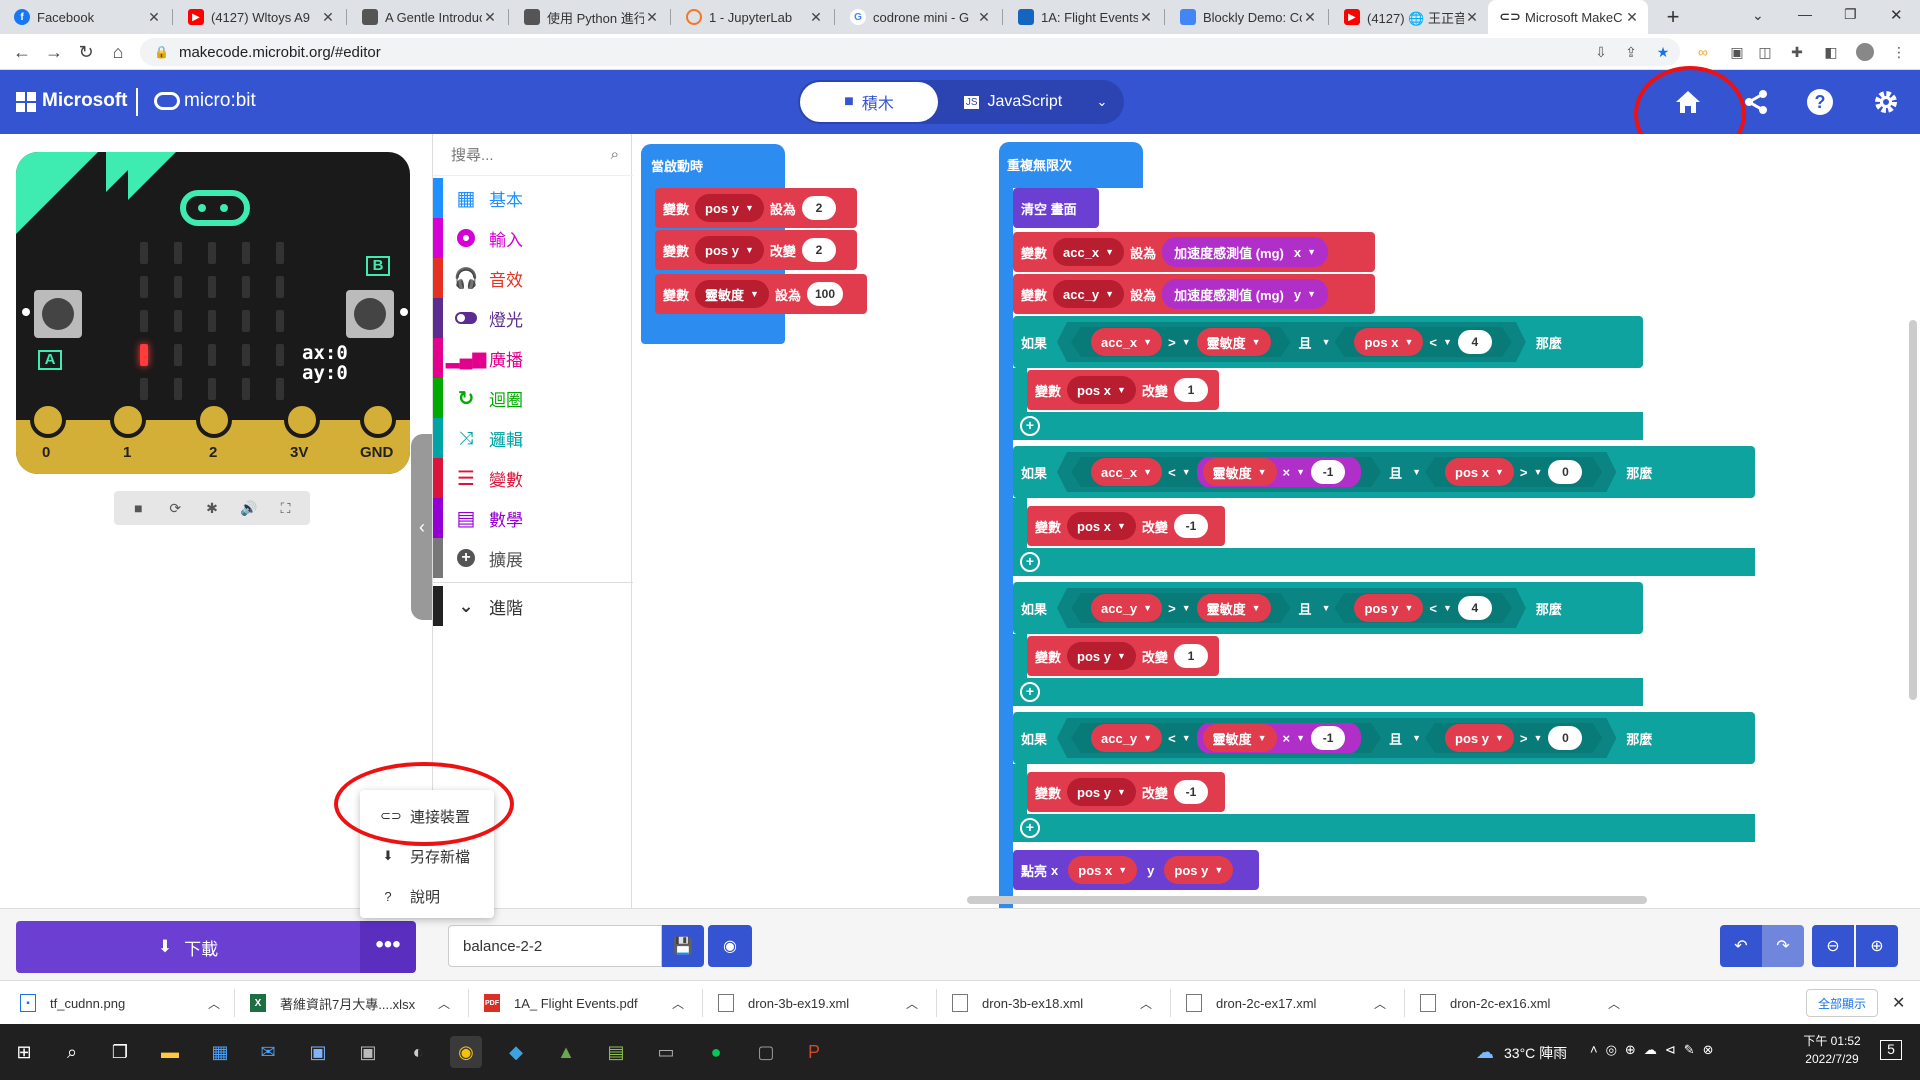  I want to click on acceleration-reporter: 加速度感測值 (mg) x ▼, so click(1245, 252).